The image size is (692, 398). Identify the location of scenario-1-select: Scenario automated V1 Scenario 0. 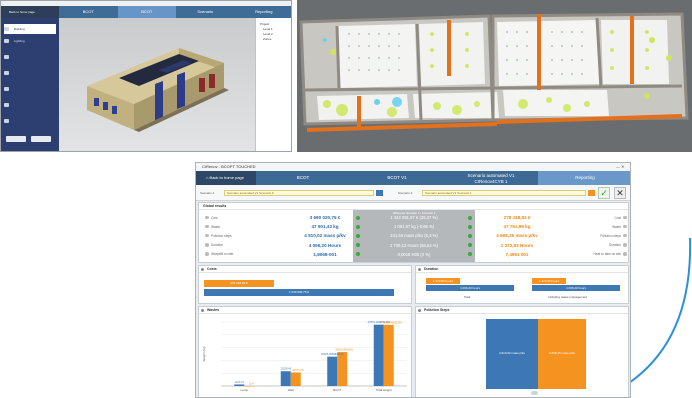
(299, 193).